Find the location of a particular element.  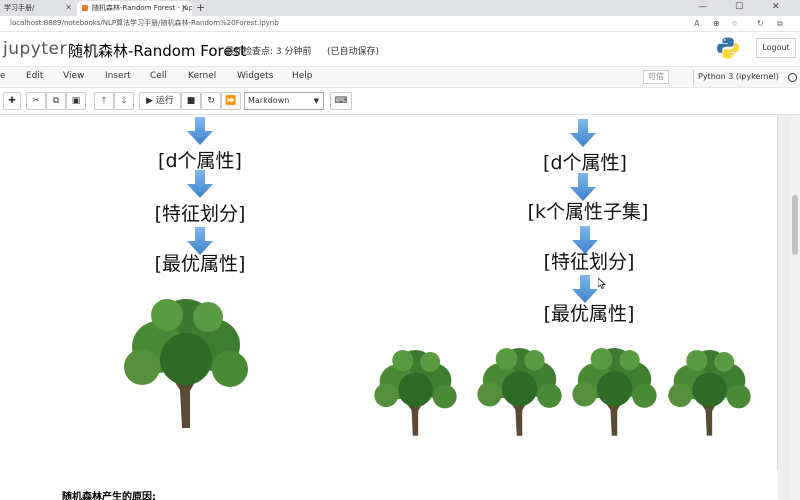

menu-view: View is located at coordinates (73, 76).